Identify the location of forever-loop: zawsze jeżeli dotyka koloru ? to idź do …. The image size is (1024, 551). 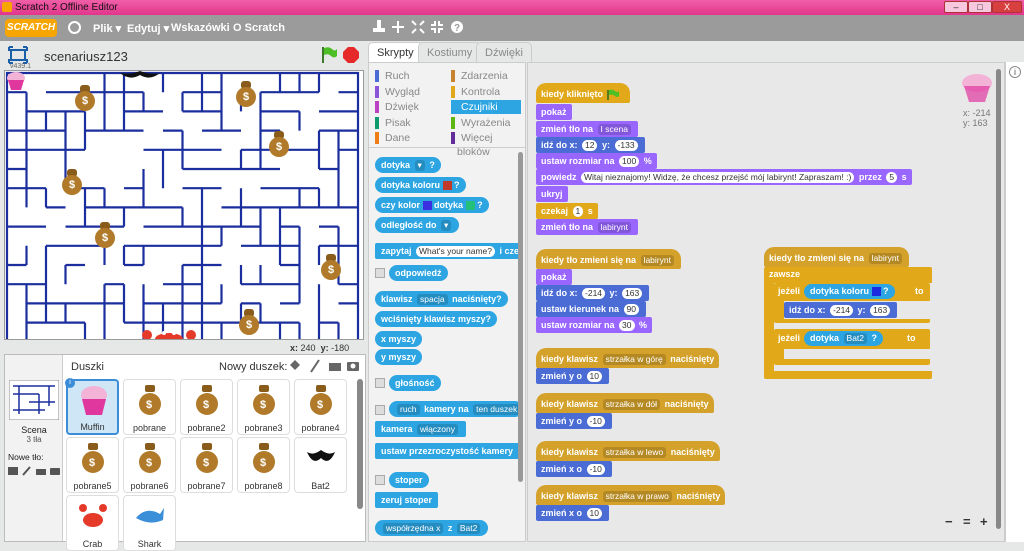
(848, 323).